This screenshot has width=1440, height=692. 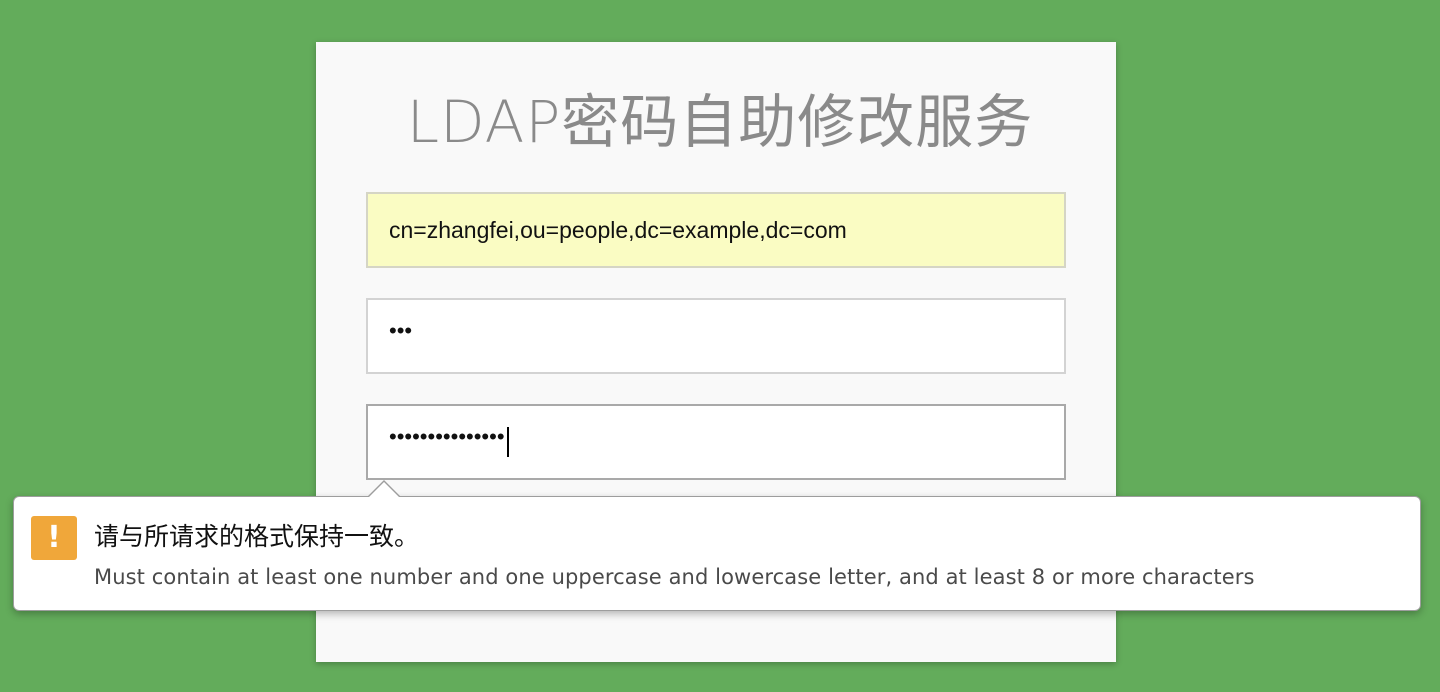 I want to click on username-field: cn=zhangfei,ou=people,dc=example,dc=com, so click(x=716, y=230).